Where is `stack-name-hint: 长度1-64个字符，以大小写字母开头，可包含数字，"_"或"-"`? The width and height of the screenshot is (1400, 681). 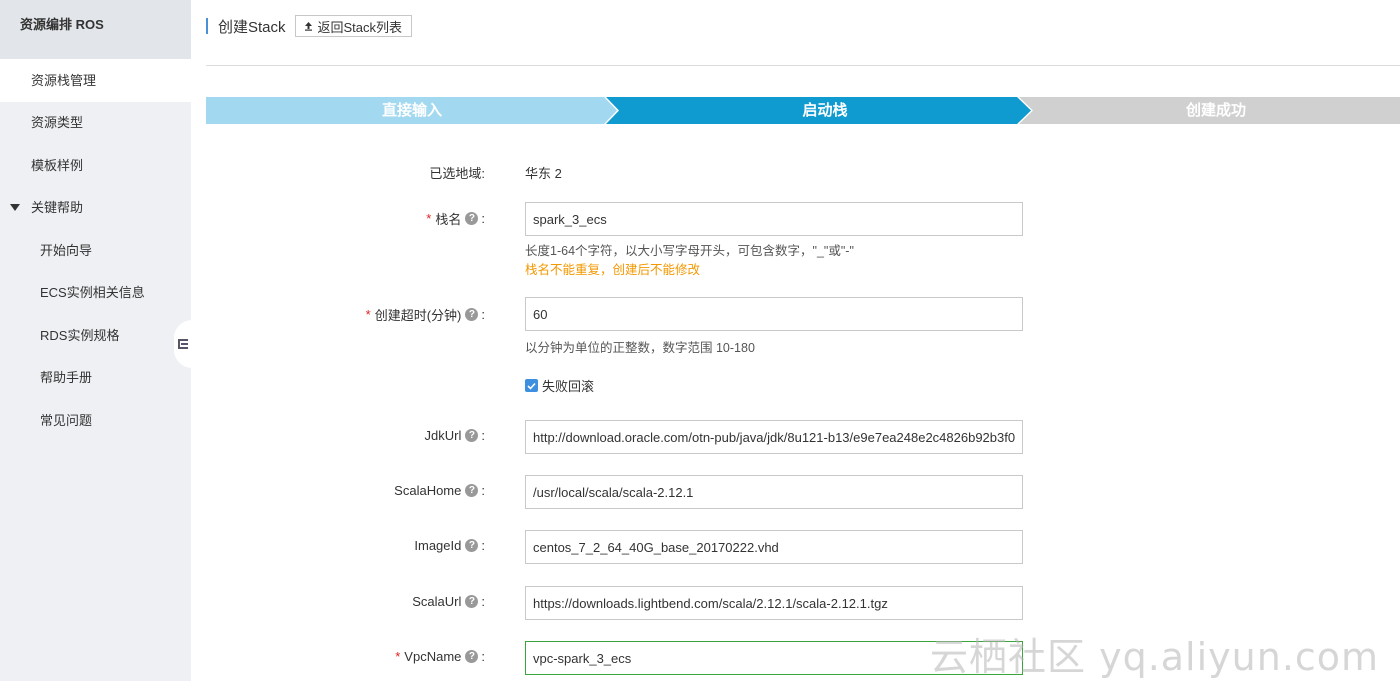
stack-name-hint: 长度1-64个字符，以大小写字母开头，可包含数字，"_"或"-" is located at coordinates (689, 251).